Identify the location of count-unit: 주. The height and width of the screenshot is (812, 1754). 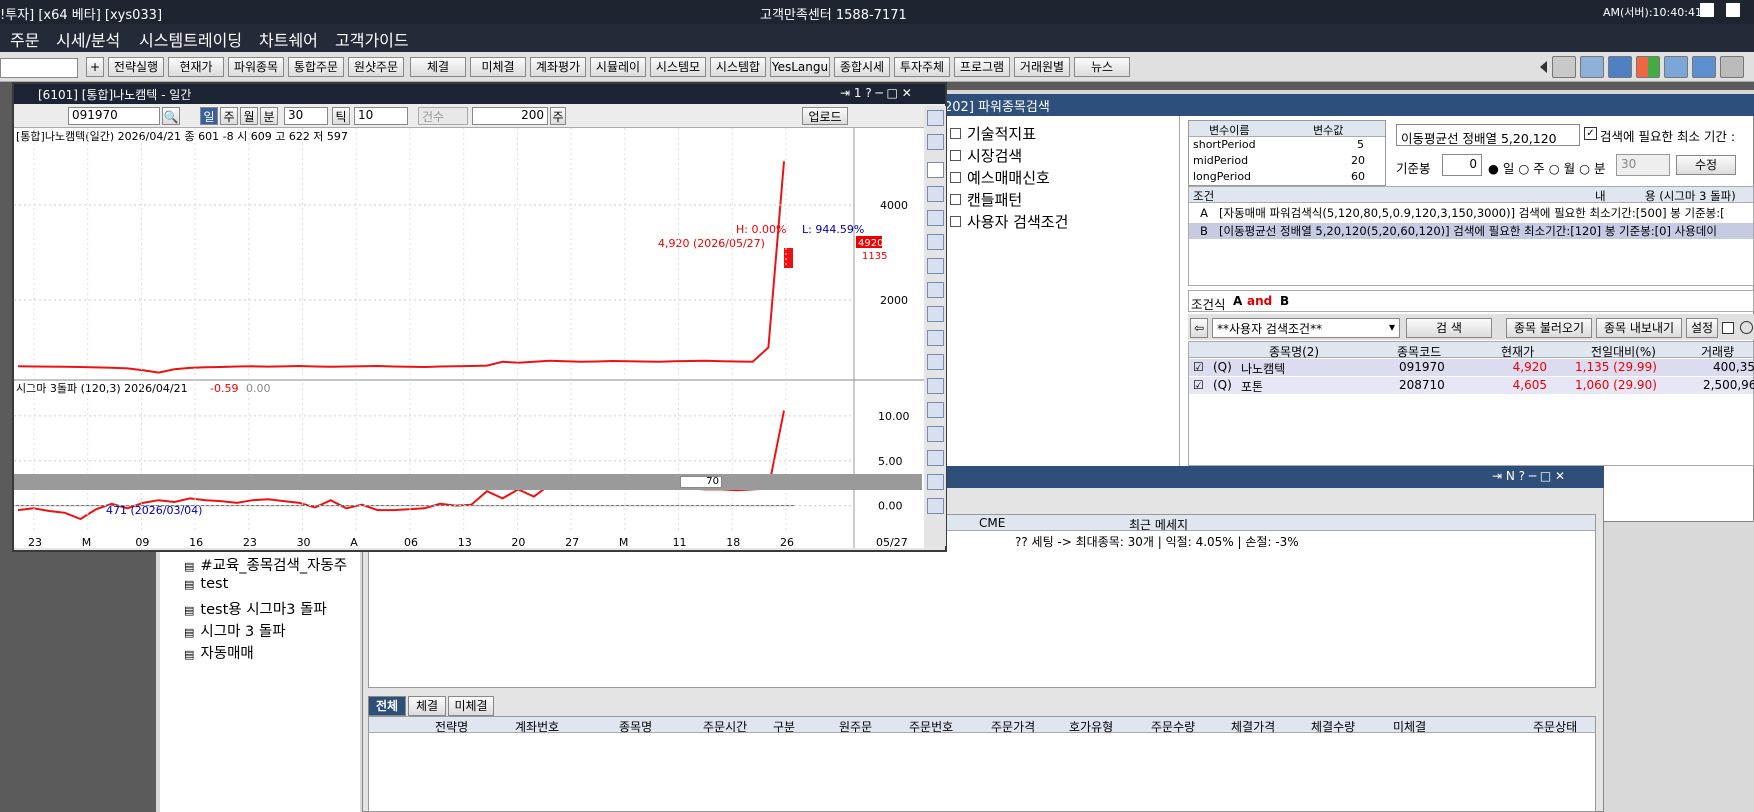
(558, 116).